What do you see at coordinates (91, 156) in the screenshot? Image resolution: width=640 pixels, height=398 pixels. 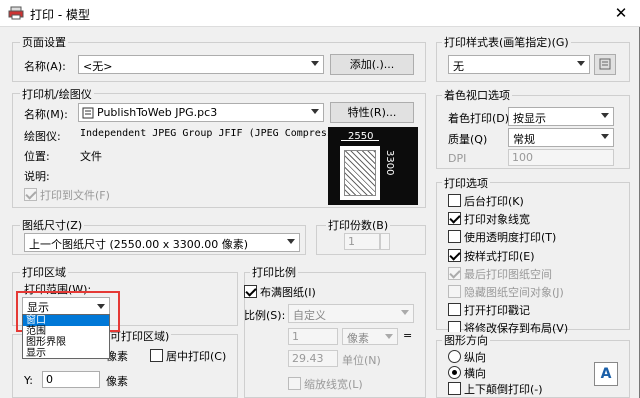 I see `location-value: 文件` at bounding box center [91, 156].